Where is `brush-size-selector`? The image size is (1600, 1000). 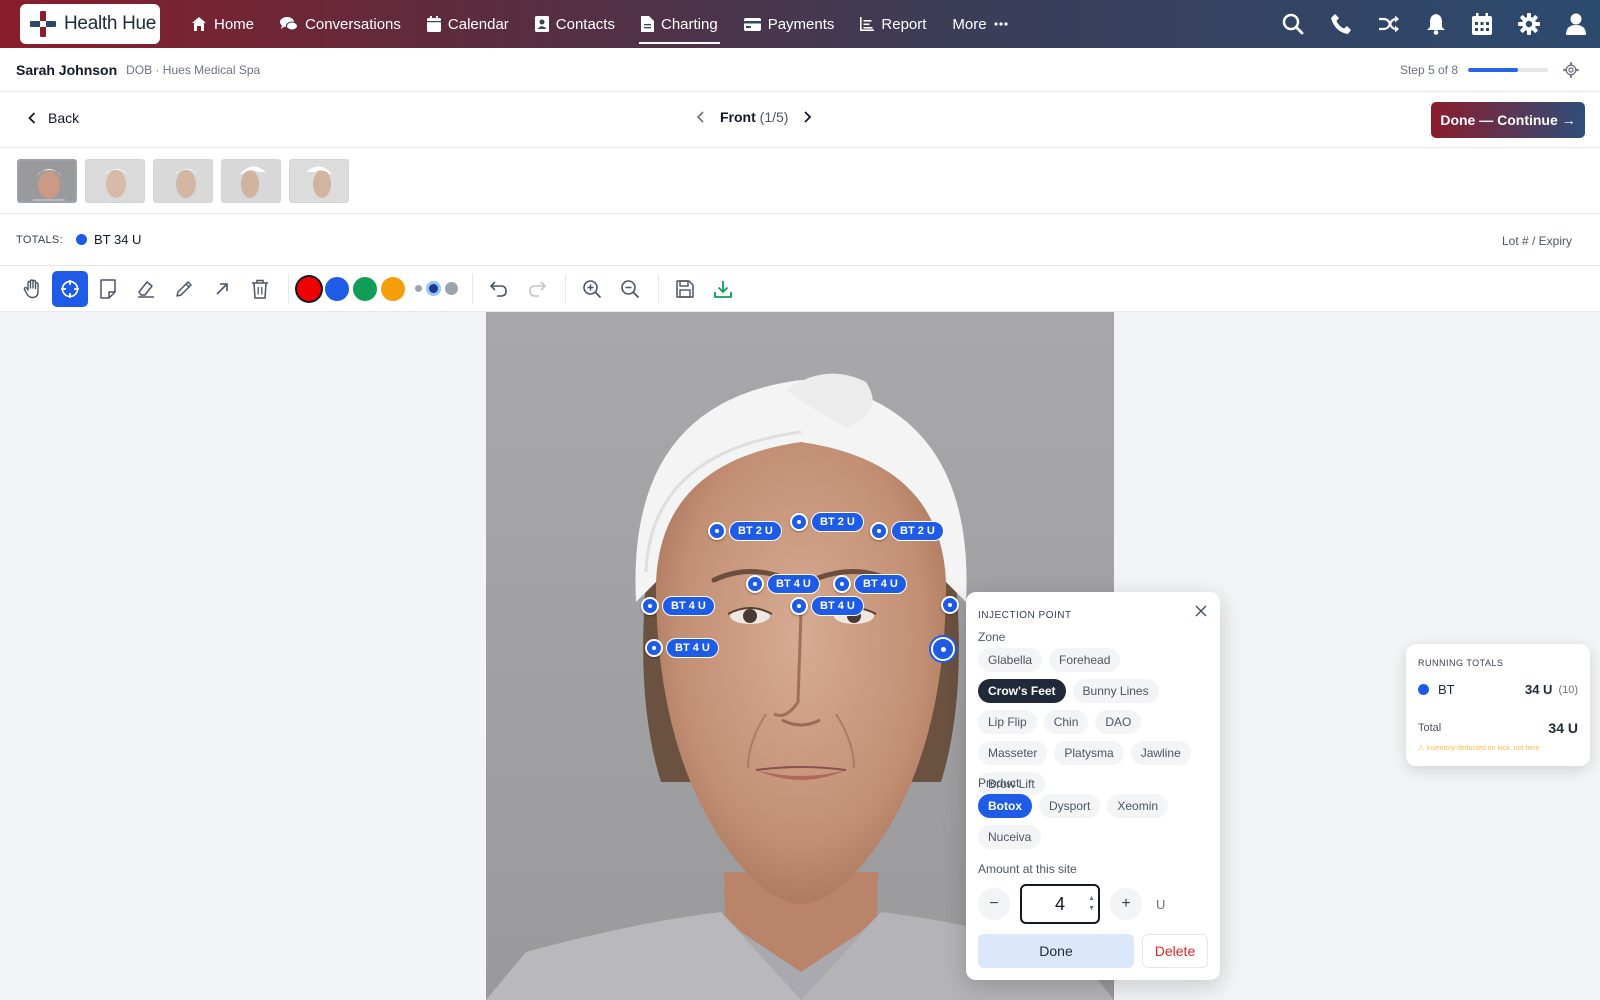 brush-size-selector is located at coordinates (436, 288).